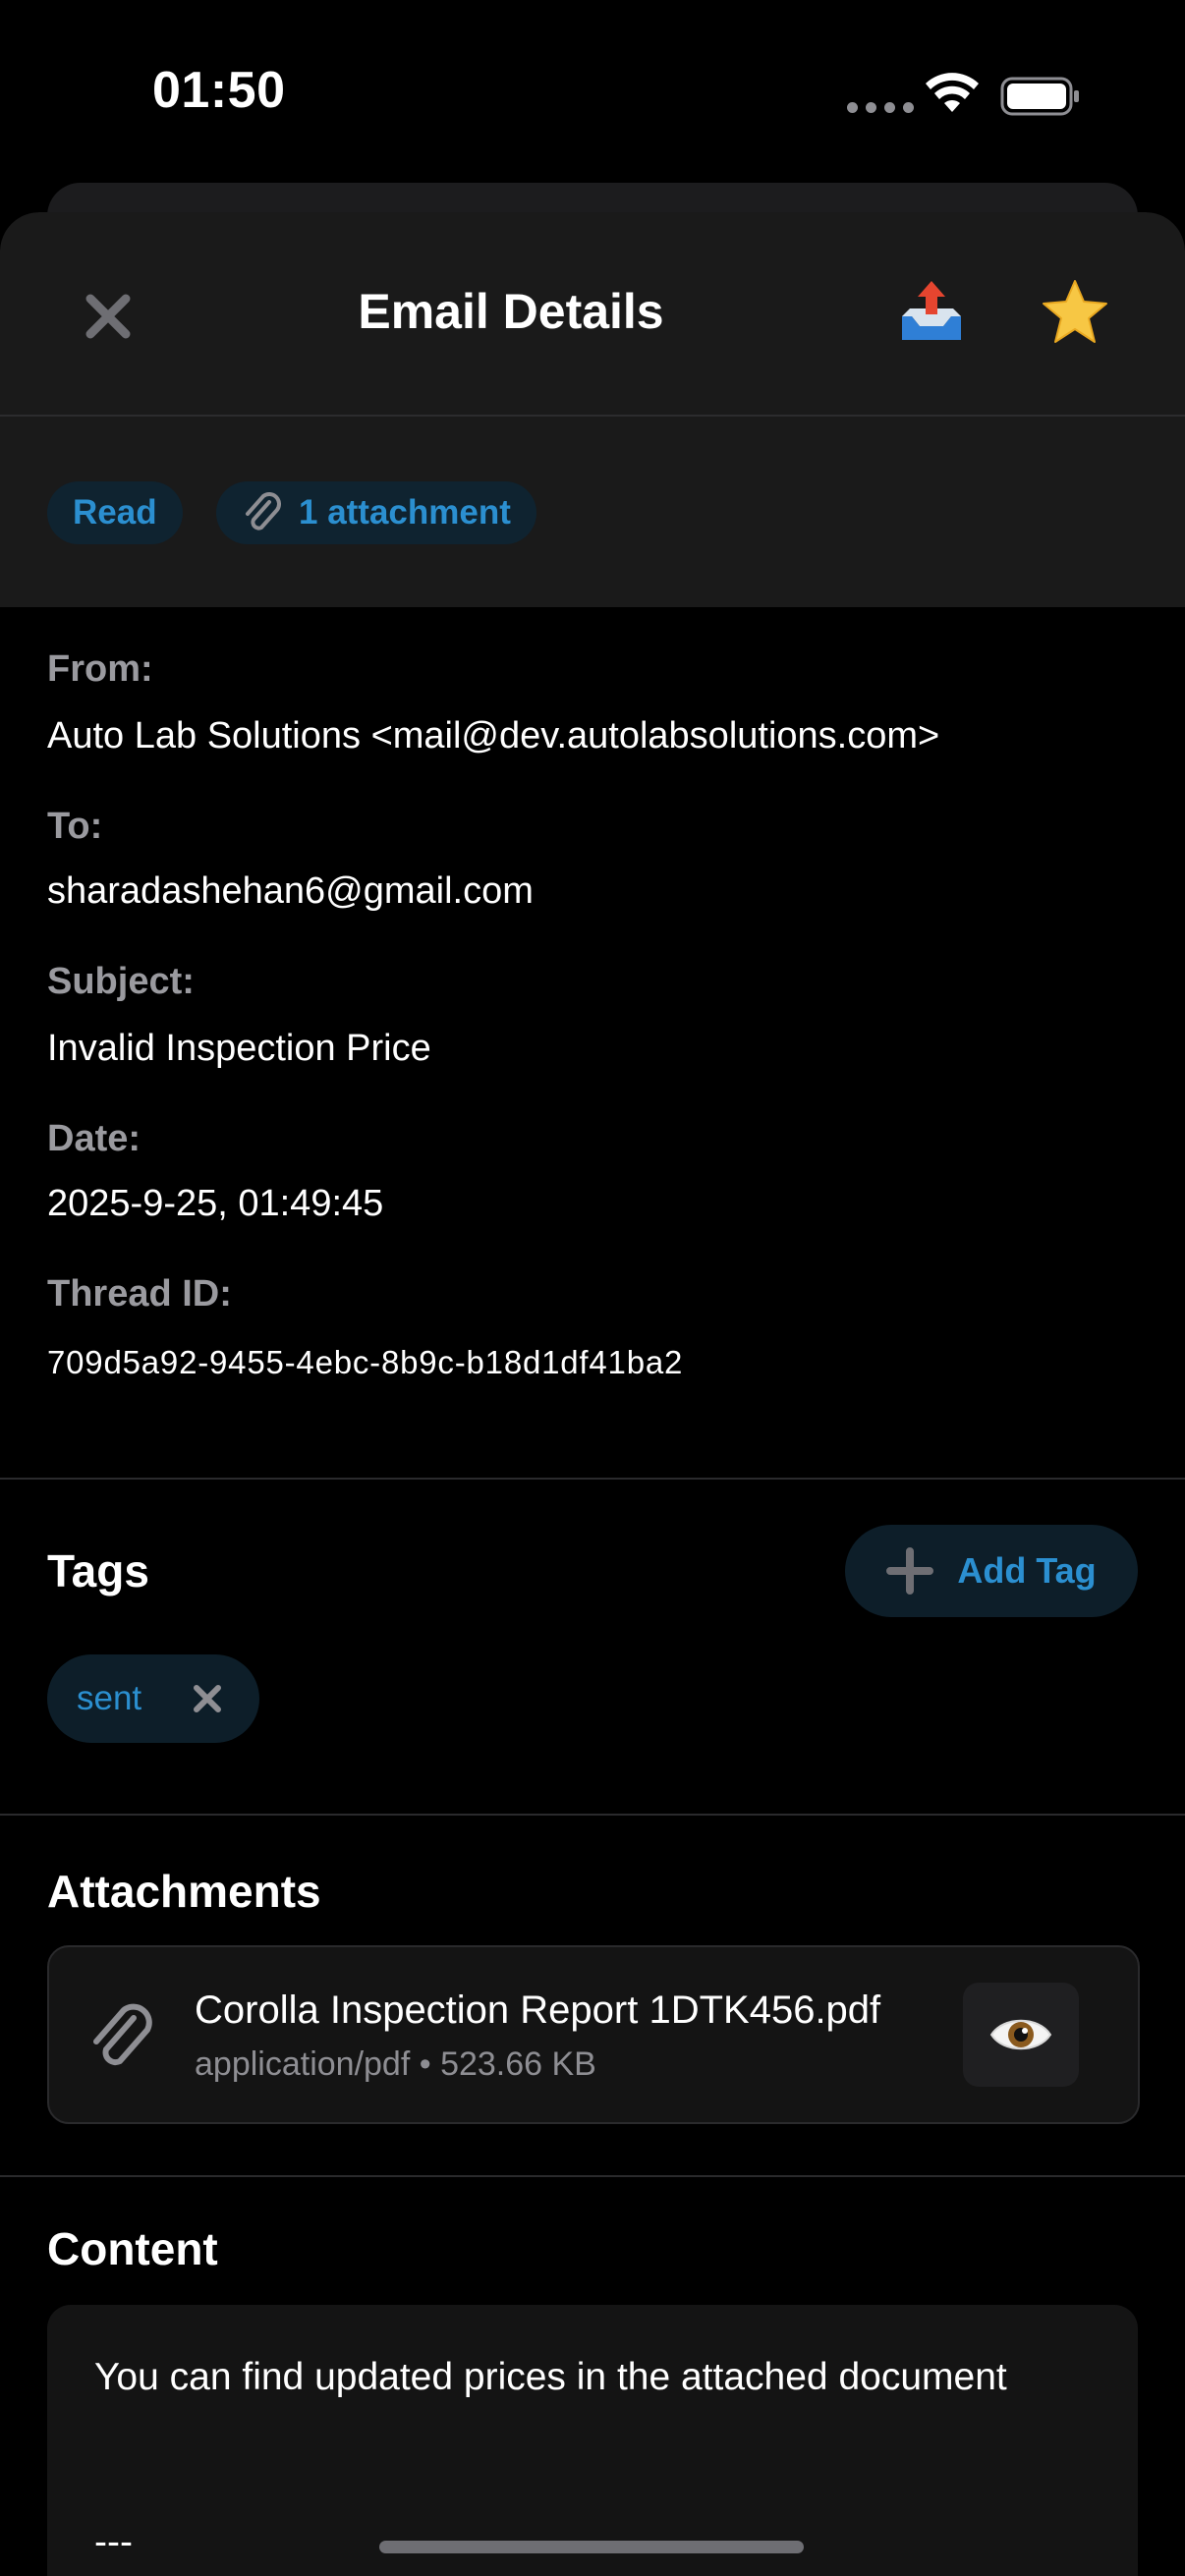 The image size is (1185, 2576). What do you see at coordinates (216, 1203) in the screenshot?
I see `date-value: 2025-9-25, 01:49:45` at bounding box center [216, 1203].